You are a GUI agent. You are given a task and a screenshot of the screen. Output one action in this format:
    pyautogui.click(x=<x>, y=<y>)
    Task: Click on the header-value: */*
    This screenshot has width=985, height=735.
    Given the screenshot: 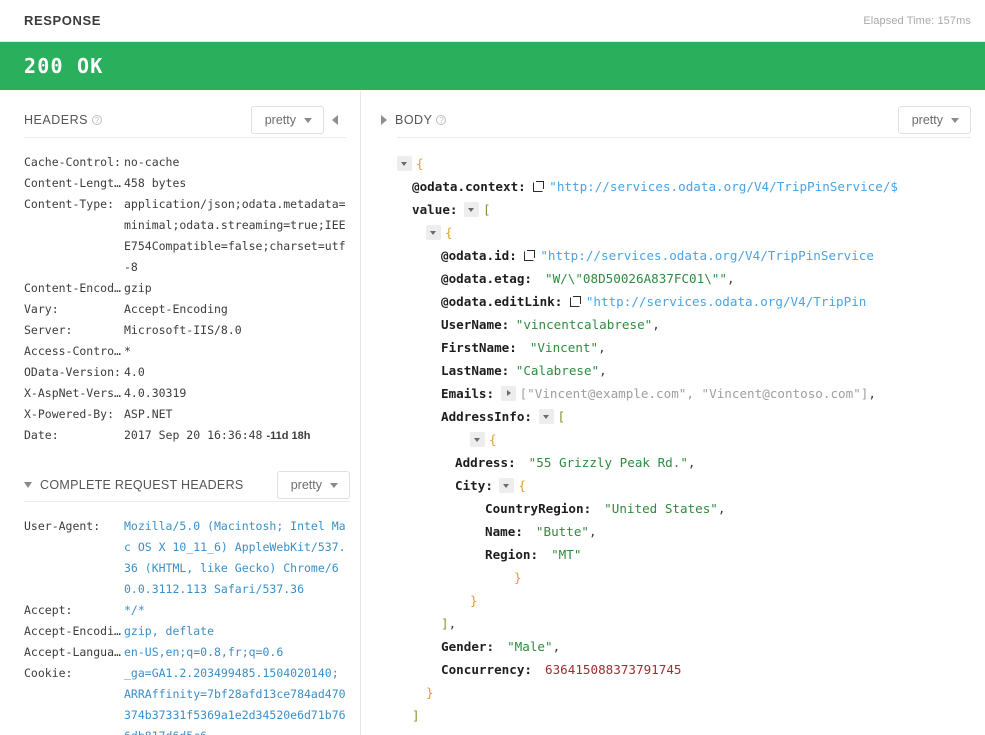 What is the action you would take?
    pyautogui.click(x=237, y=610)
    